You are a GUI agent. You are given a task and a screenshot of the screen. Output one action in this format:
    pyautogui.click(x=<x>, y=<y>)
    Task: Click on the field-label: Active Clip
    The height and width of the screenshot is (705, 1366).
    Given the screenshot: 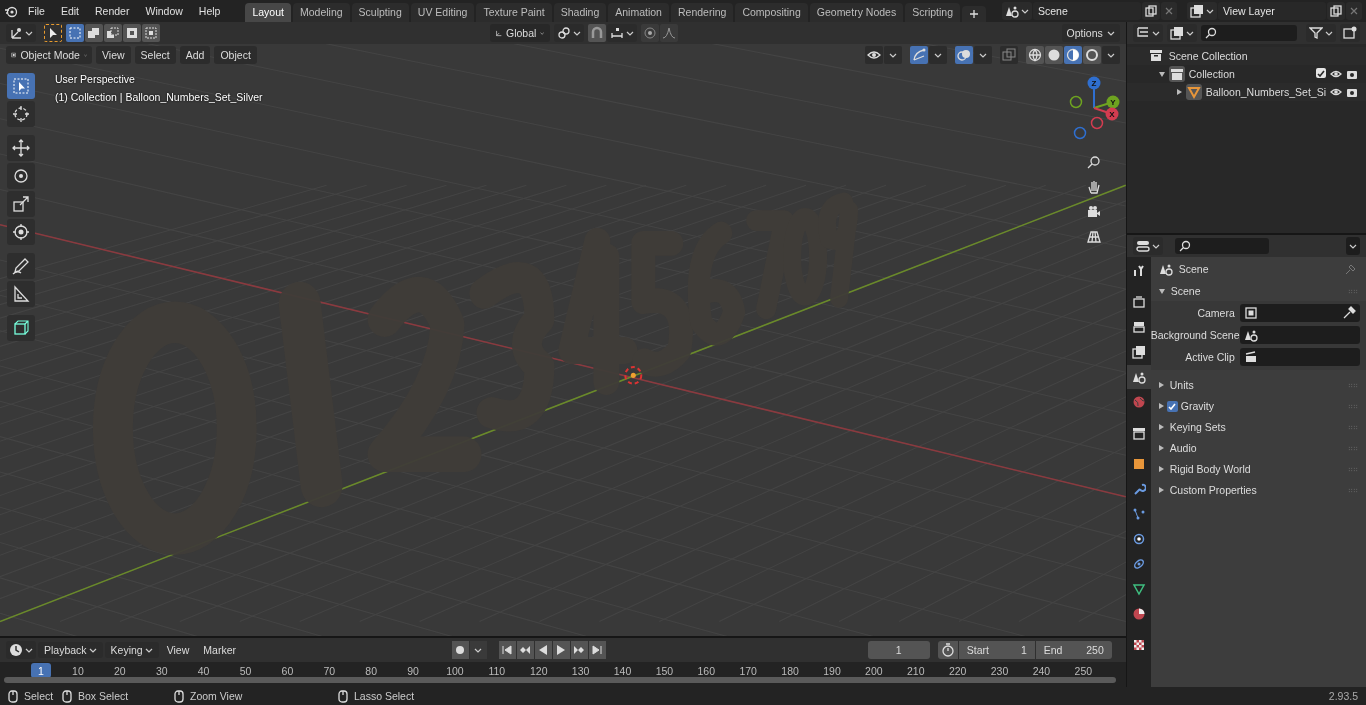 What is the action you would take?
    pyautogui.click(x=1209, y=357)
    